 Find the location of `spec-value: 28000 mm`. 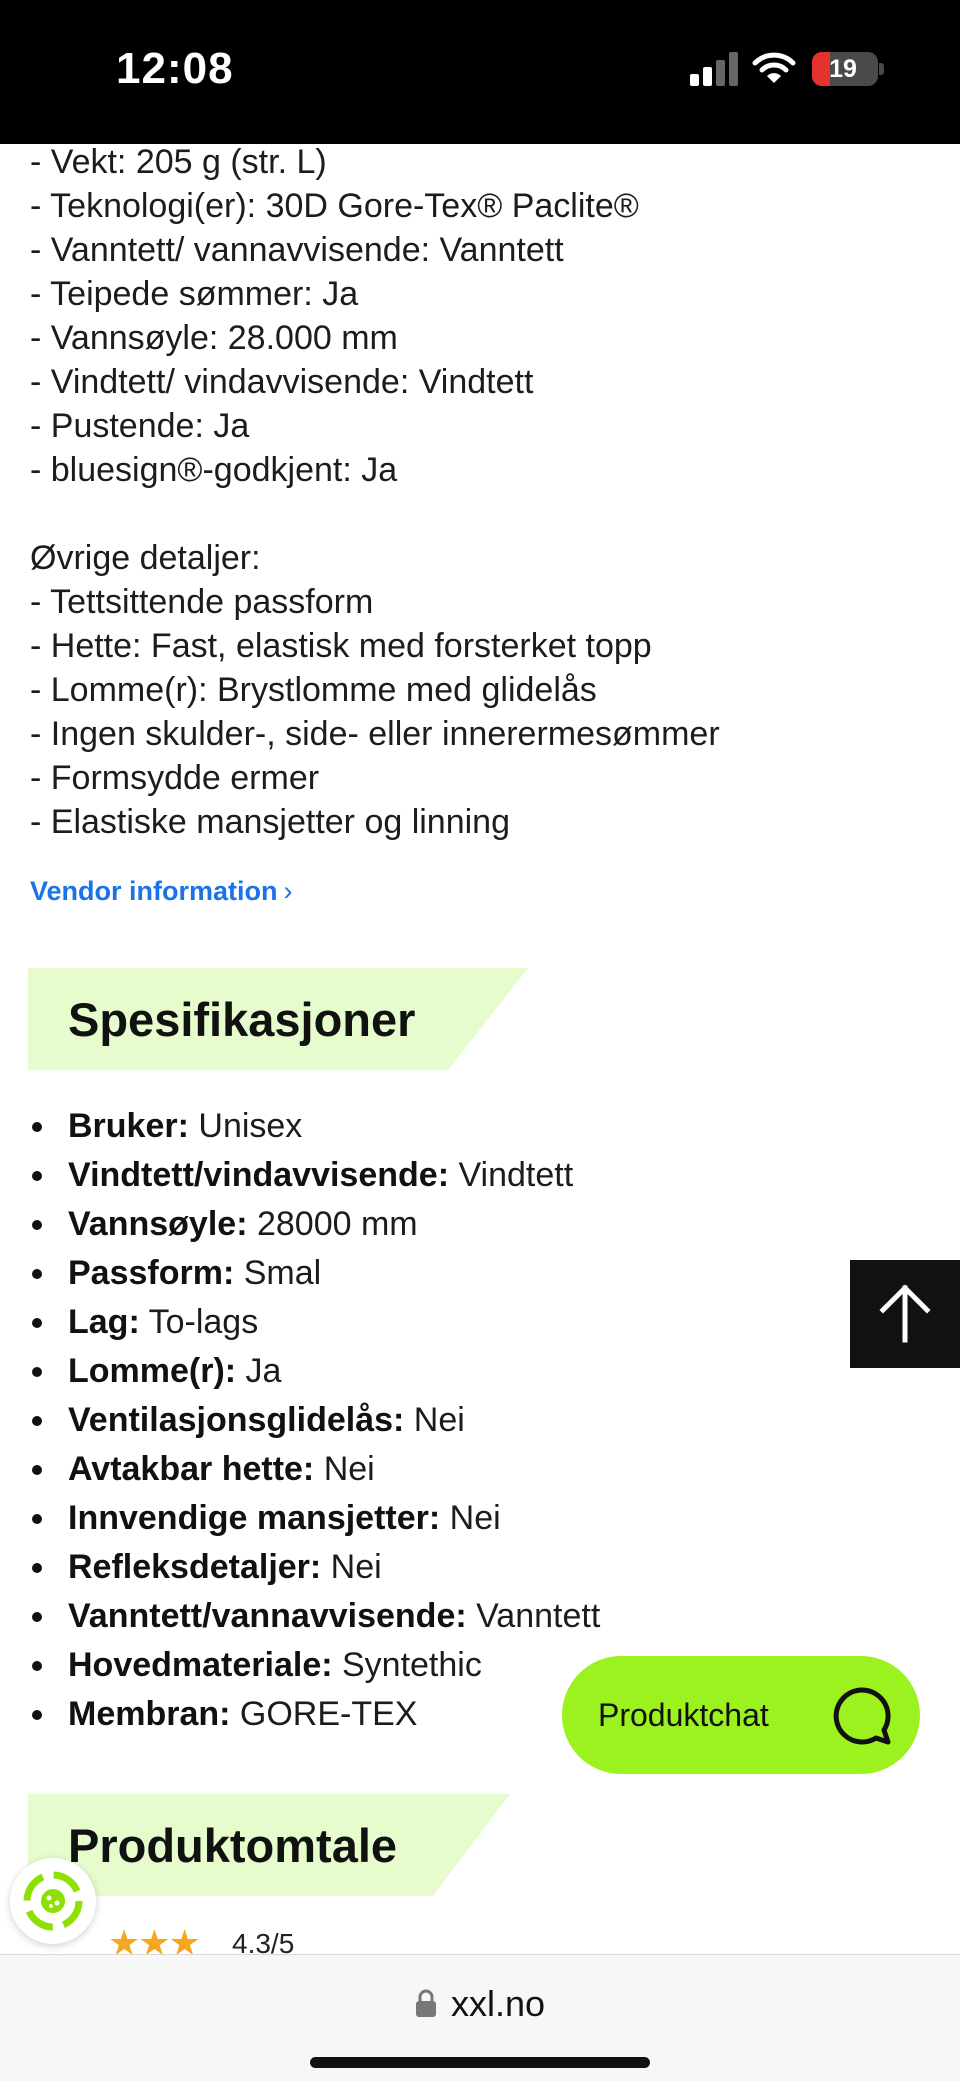

spec-value: 28000 mm is located at coordinates (332, 1224).